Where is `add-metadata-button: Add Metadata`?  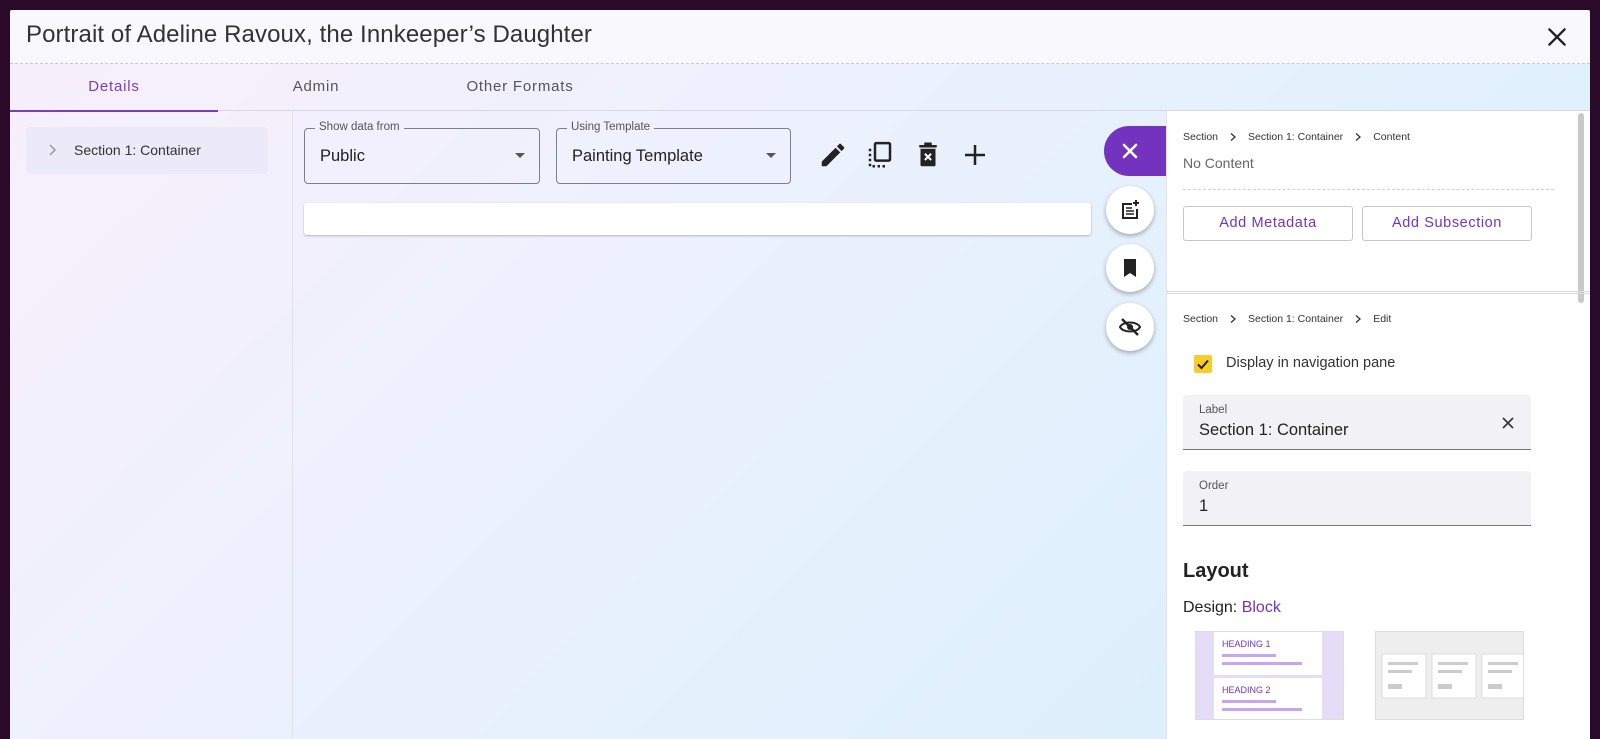 add-metadata-button: Add Metadata is located at coordinates (1268, 223).